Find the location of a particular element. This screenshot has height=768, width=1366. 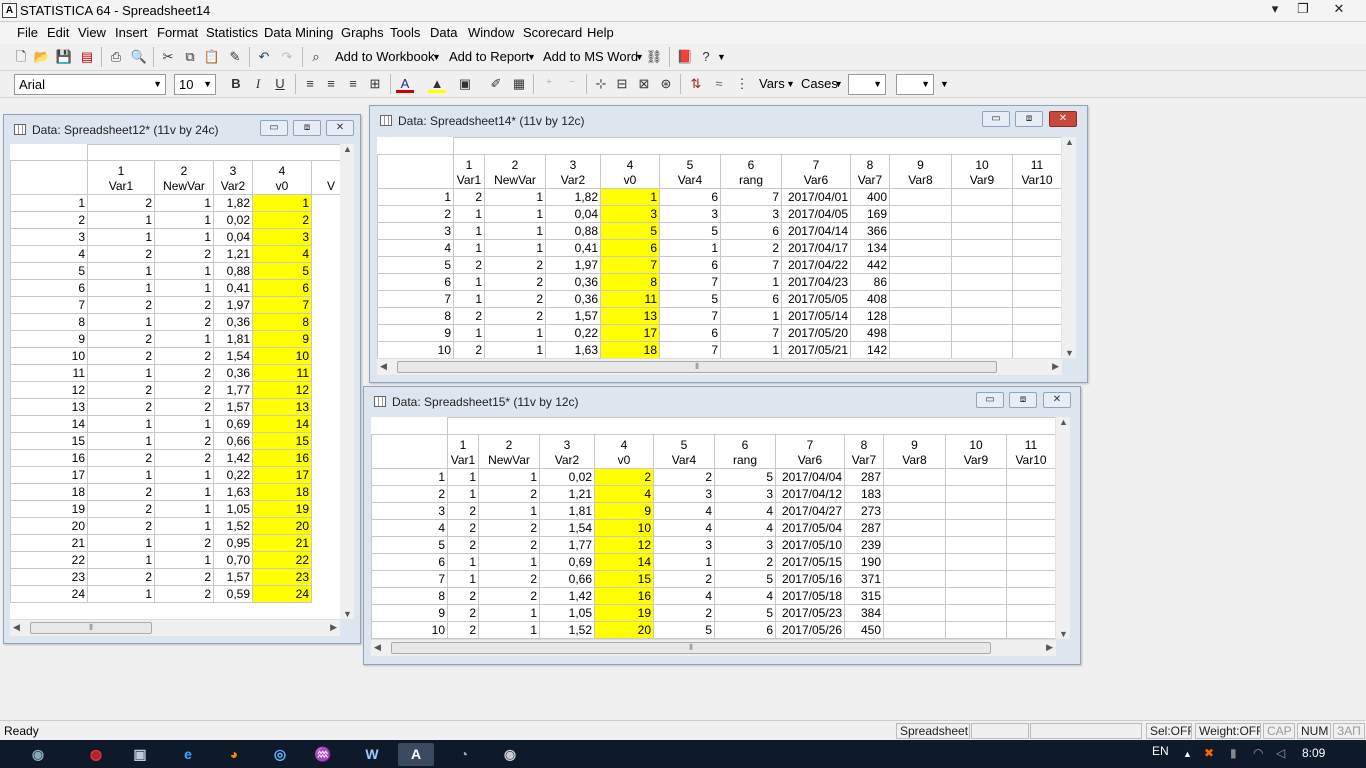

table-cell: 1,42 is located at coordinates (567, 596).